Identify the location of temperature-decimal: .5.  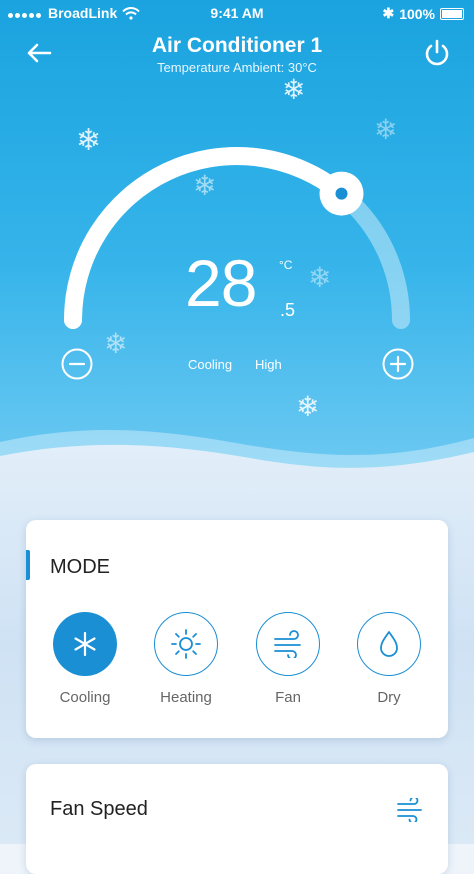
(288, 310).